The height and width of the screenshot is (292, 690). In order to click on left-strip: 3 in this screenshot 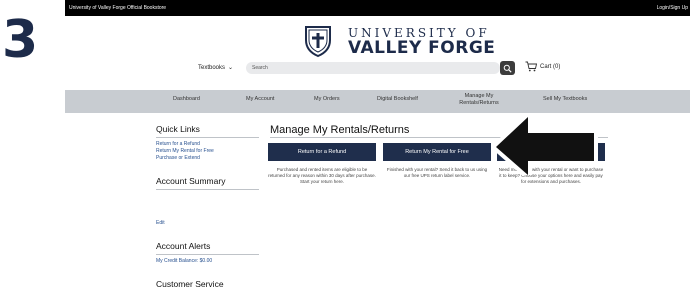, I will do `click(32, 146)`.